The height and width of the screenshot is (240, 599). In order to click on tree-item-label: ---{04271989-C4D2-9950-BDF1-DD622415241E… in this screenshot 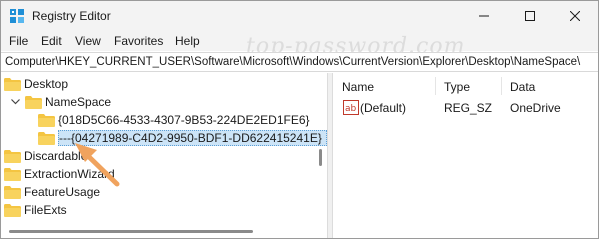, I will do `click(192, 138)`.